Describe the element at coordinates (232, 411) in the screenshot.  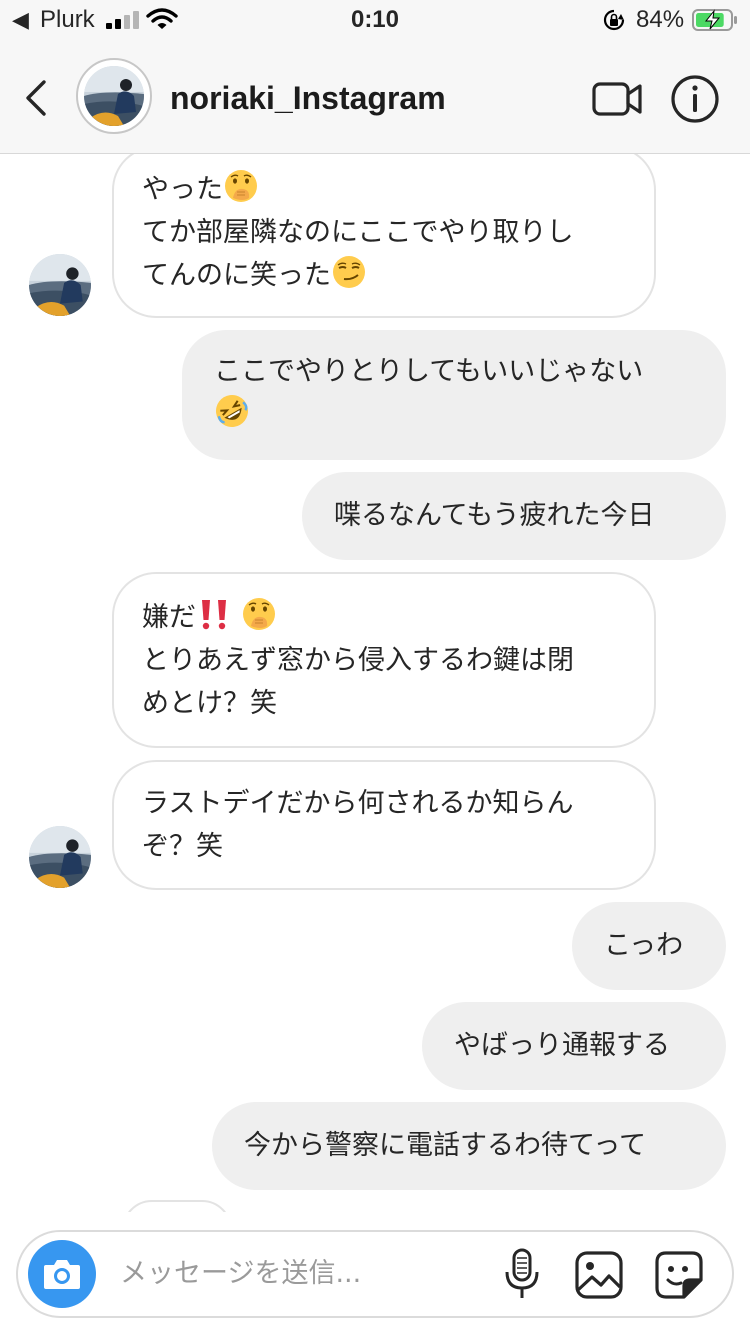
I see `rolling-on-the-floor-laughing-emoji` at that location.